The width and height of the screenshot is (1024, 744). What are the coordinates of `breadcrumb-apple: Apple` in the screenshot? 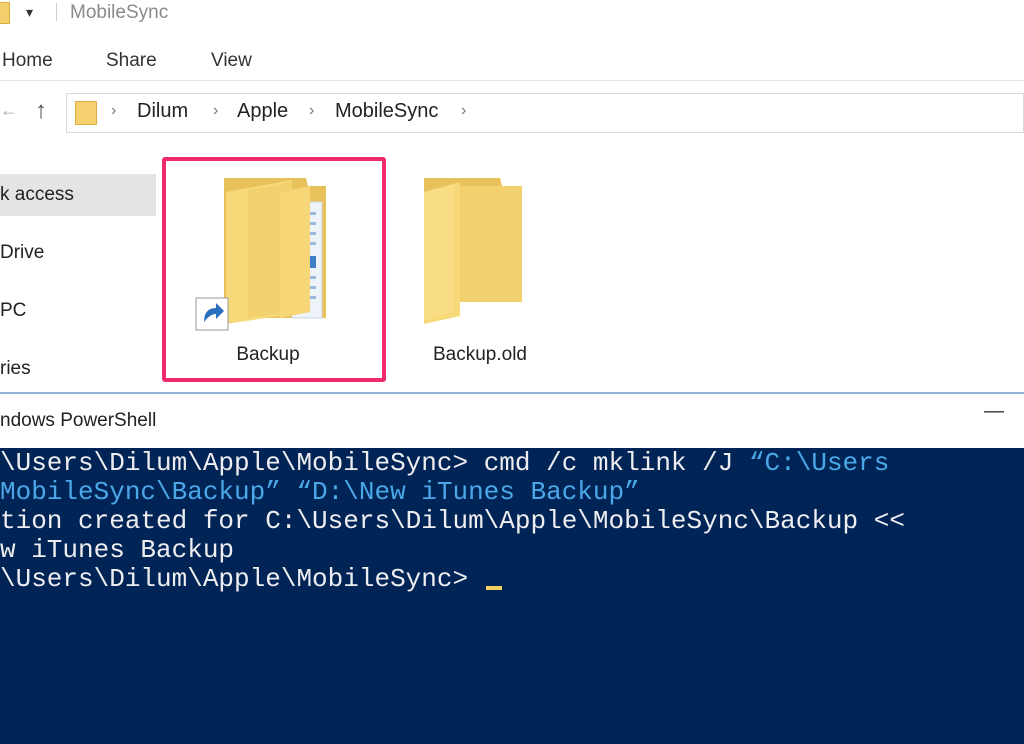 It's located at (262, 111).